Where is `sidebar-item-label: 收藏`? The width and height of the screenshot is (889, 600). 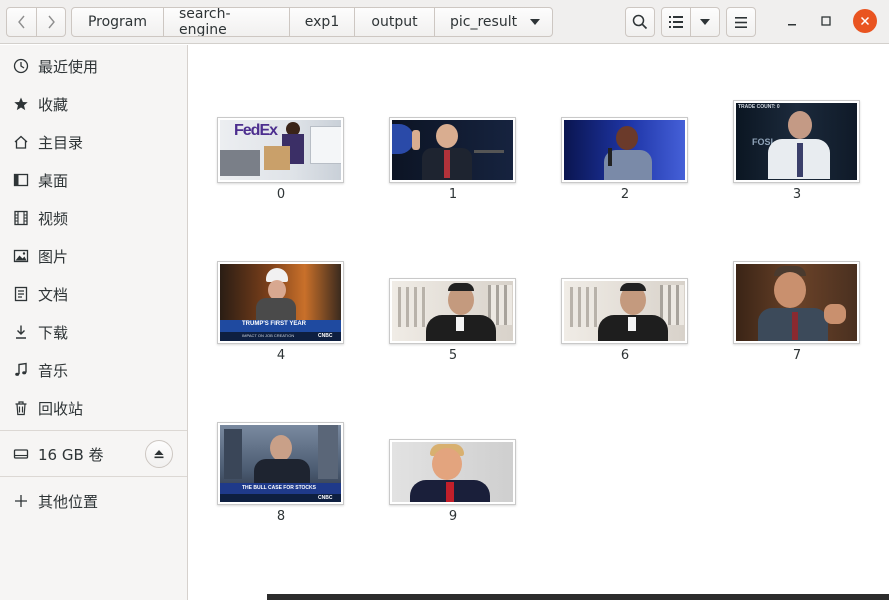
sidebar-item-label: 收藏 is located at coordinates (53, 104).